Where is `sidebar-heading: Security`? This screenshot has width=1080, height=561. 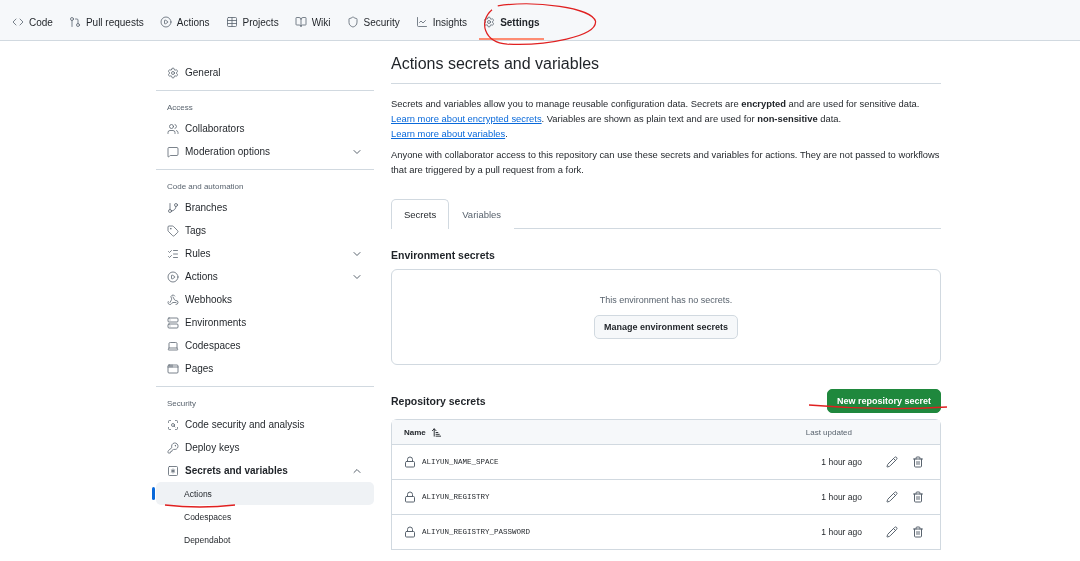 sidebar-heading: Security is located at coordinates (181, 404).